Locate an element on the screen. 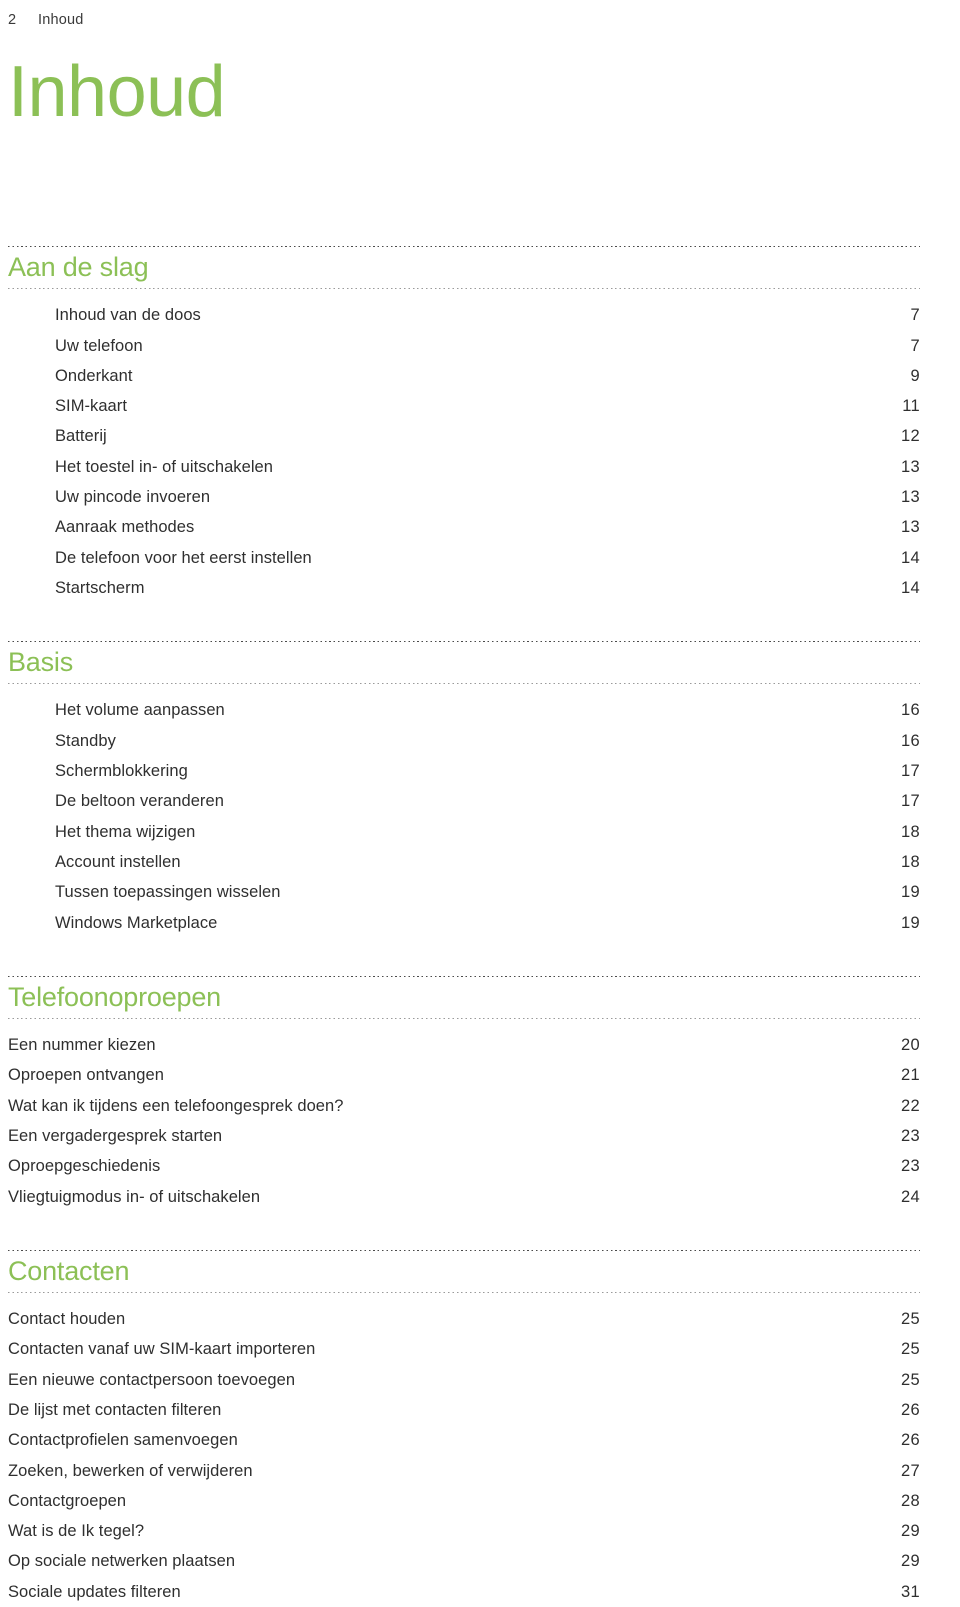  toc-entry-page-number: 17 is located at coordinates (910, 801).